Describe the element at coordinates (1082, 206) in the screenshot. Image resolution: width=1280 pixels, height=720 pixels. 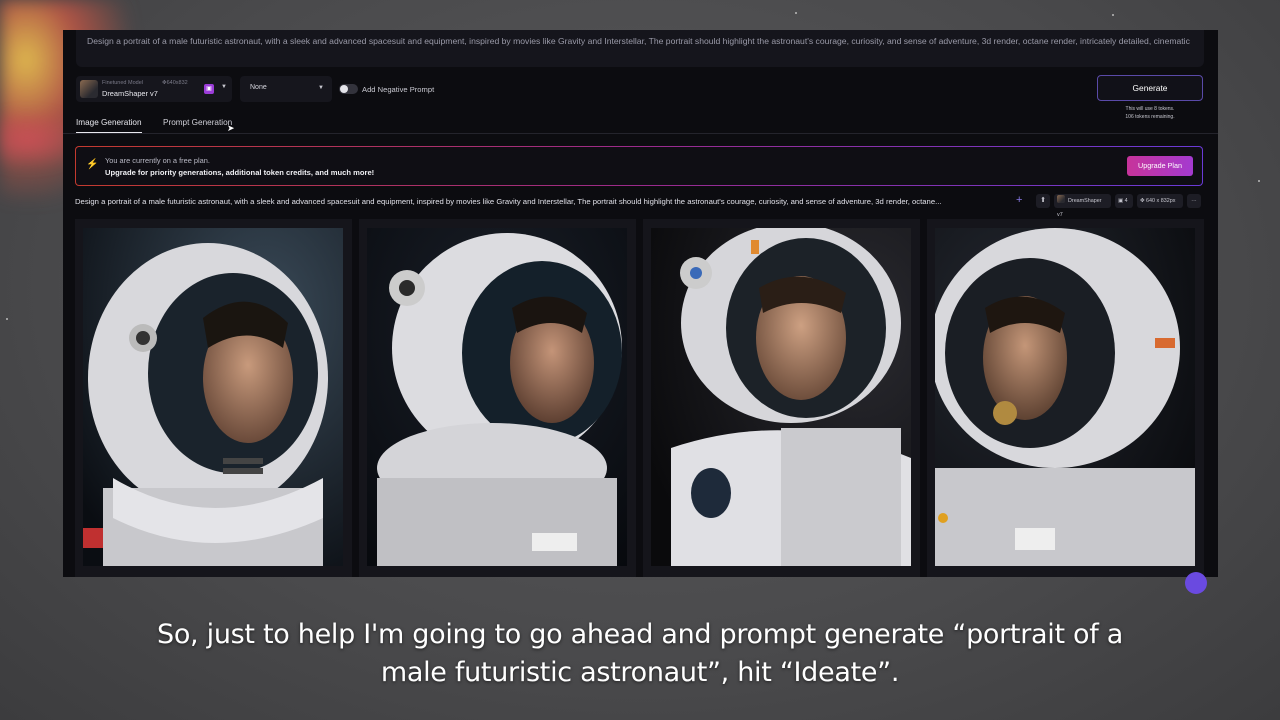
I see `generation-model-chip: DreamShaper v7` at that location.